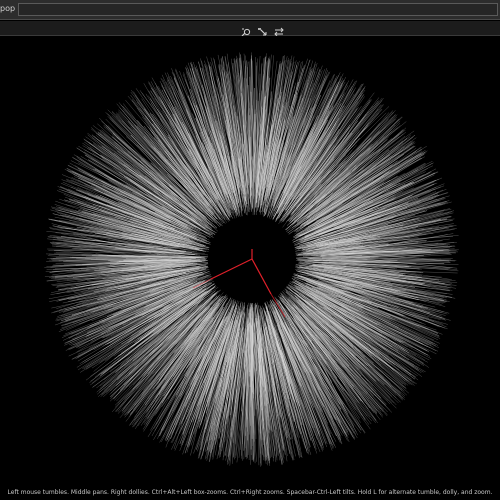  Describe the element at coordinates (246, 30) in the screenshot. I see `tumble-camera-button` at that location.